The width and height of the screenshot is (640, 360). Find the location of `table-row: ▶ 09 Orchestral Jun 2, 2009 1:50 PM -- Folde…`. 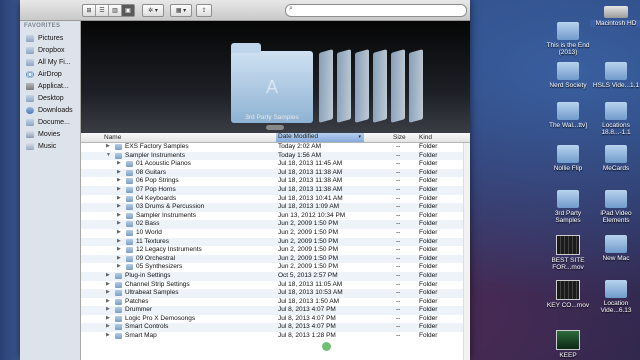

table-row: ▶ 09 Orchestral Jun 2, 2009 1:50 PM -- Folde… is located at coordinates (275, 259).